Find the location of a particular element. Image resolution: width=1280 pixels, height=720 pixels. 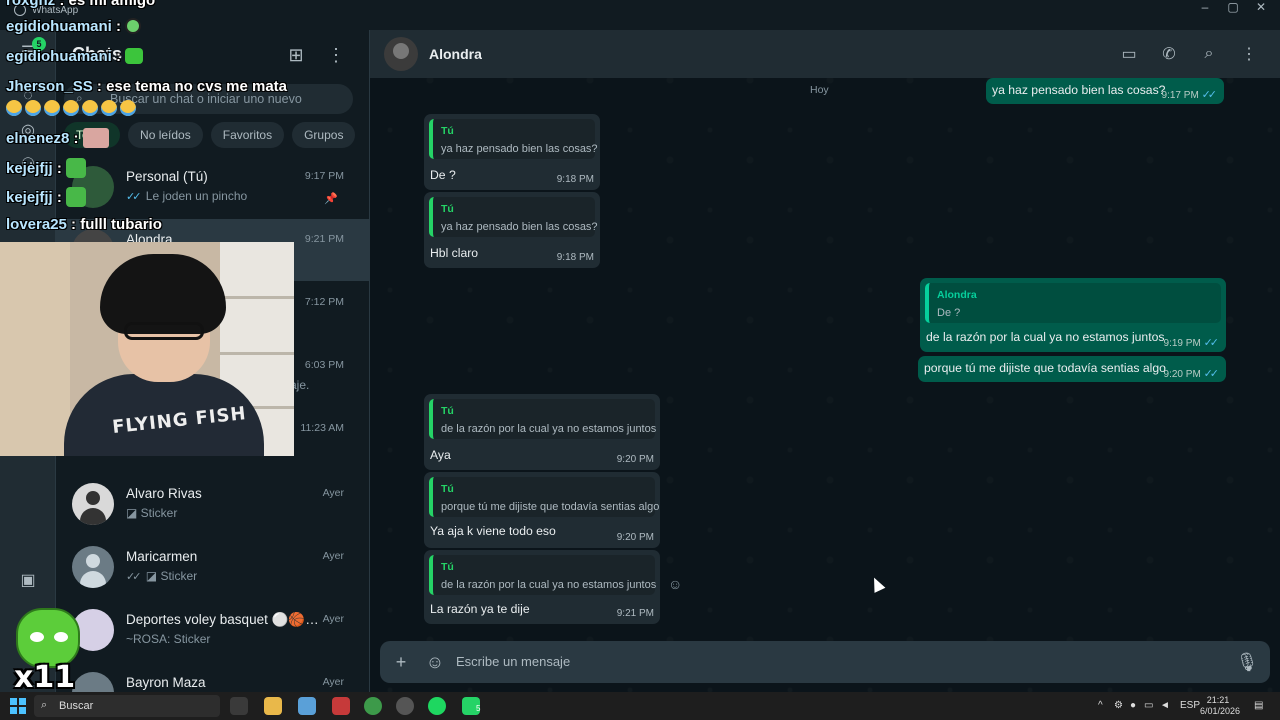

avatar-body is located at coordinates (93, 579).